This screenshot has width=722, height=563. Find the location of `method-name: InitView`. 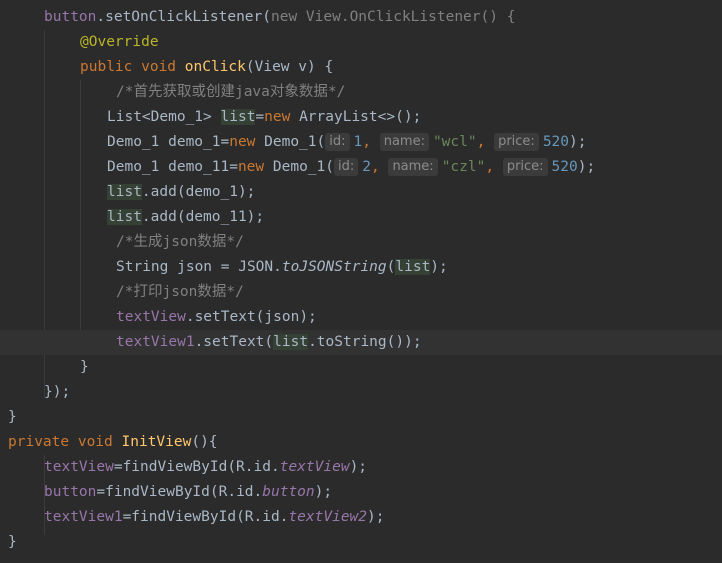

method-name: InitView is located at coordinates (156, 442).